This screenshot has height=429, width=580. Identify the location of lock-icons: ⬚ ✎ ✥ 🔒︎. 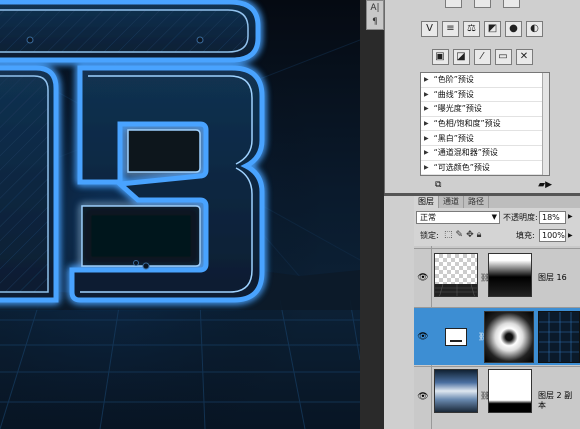
(462, 235).